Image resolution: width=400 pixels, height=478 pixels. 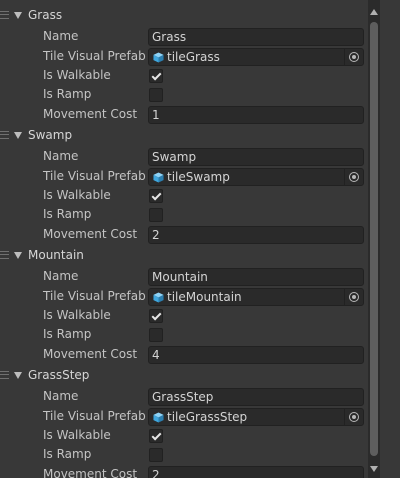 I want to click on movement-cost-field, so click(x=256, y=472).